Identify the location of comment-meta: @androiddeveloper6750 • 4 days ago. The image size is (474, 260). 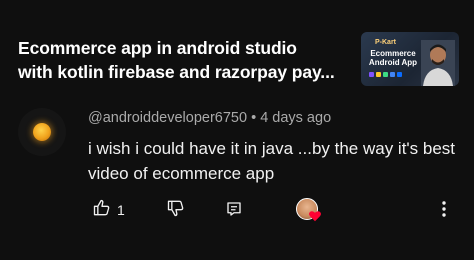
(209, 118).